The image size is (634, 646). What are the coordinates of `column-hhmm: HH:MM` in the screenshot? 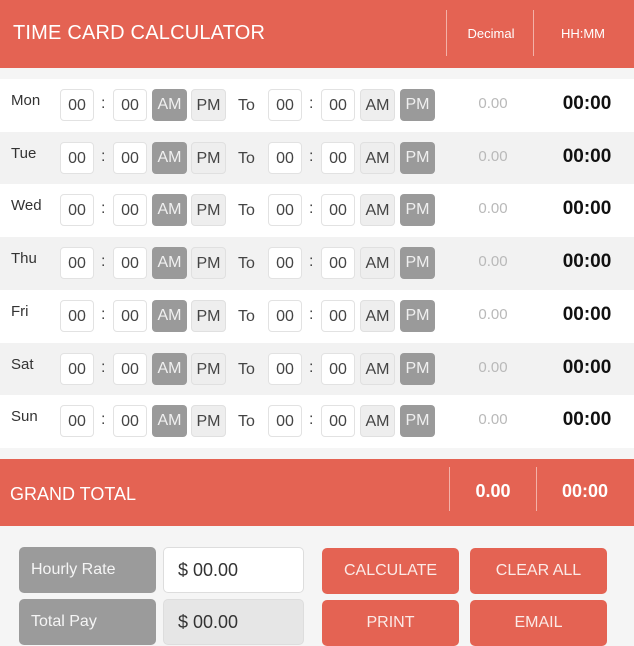 It's located at (583, 33).